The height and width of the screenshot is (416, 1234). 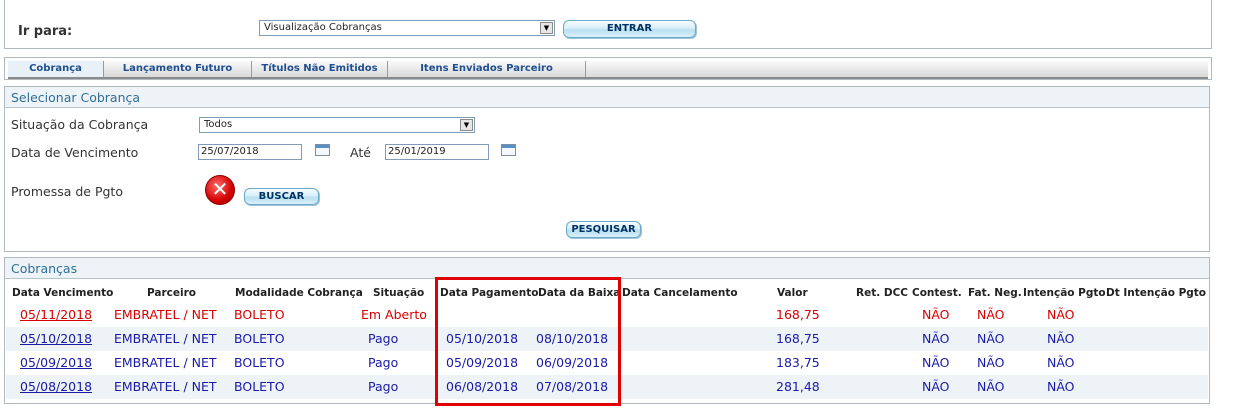 What do you see at coordinates (323, 27) in the screenshot?
I see `goto-select-value: Visualização Cobranças` at bounding box center [323, 27].